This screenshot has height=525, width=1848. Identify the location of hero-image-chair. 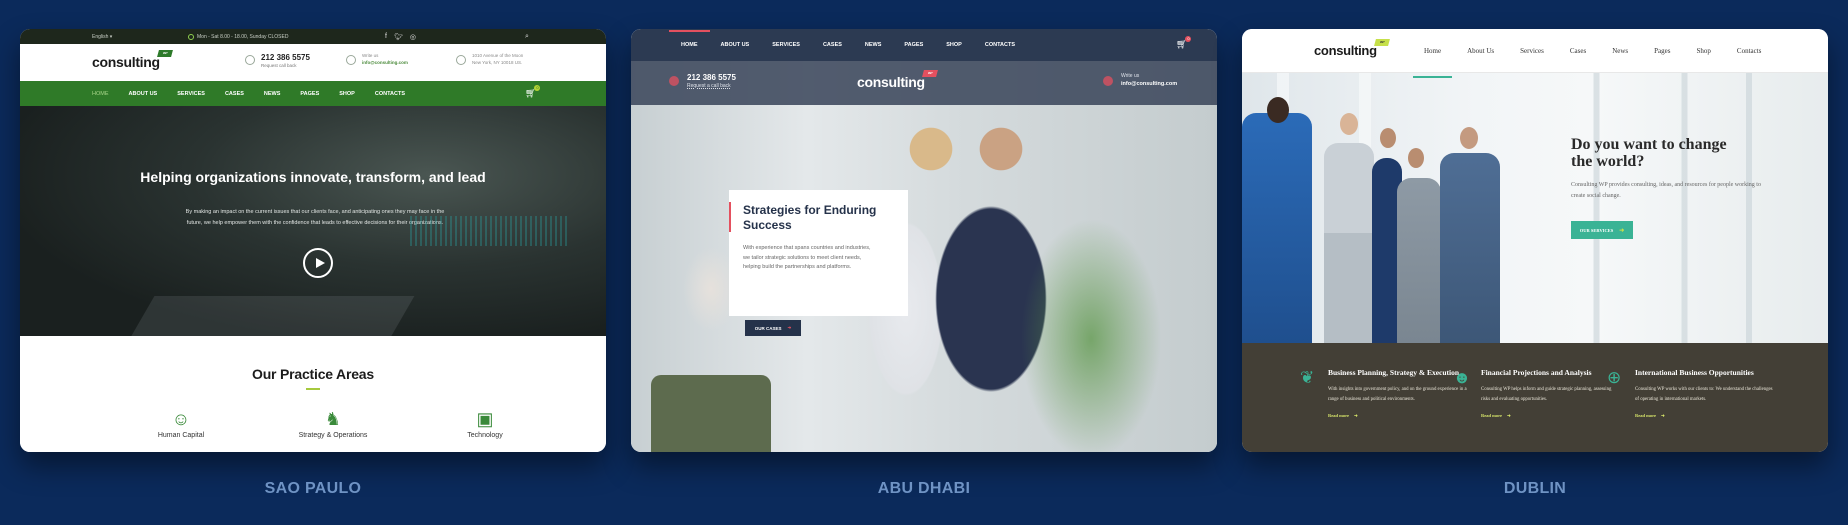
(711, 413).